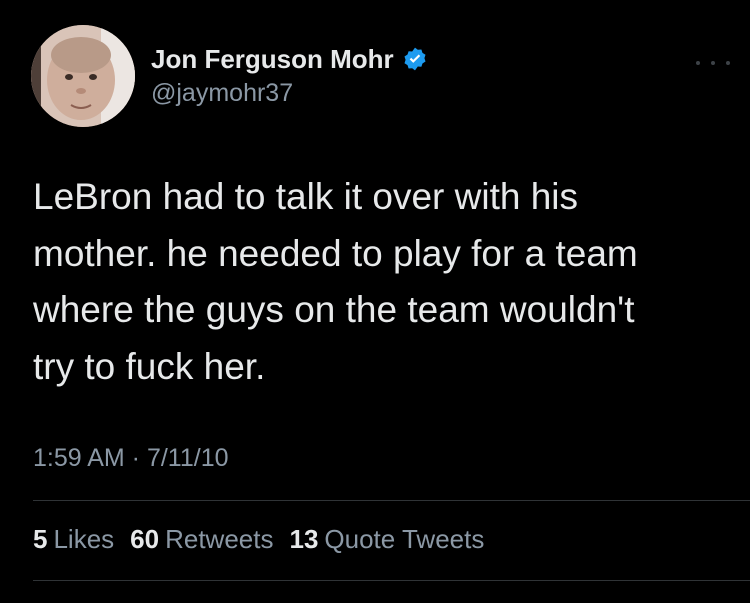 The height and width of the screenshot is (603, 750). I want to click on engagement-stats: 5 Likes 60 Retweets 13 Quote Tweets, so click(266, 539).